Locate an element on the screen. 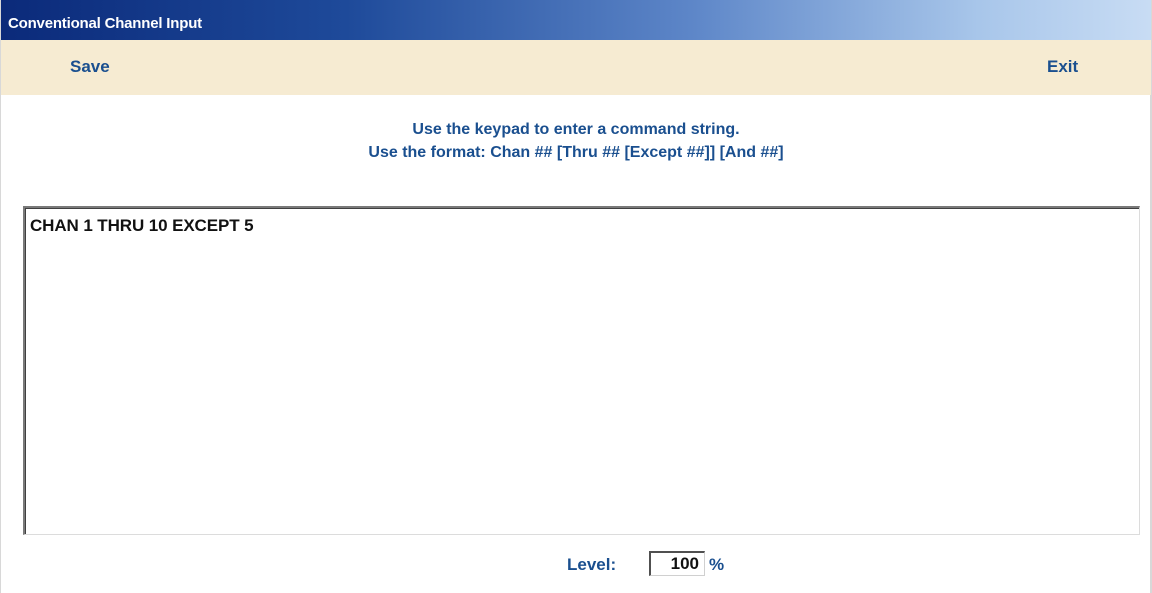 The height and width of the screenshot is (593, 1152). window-title: Conventional Channel Input is located at coordinates (105, 23).